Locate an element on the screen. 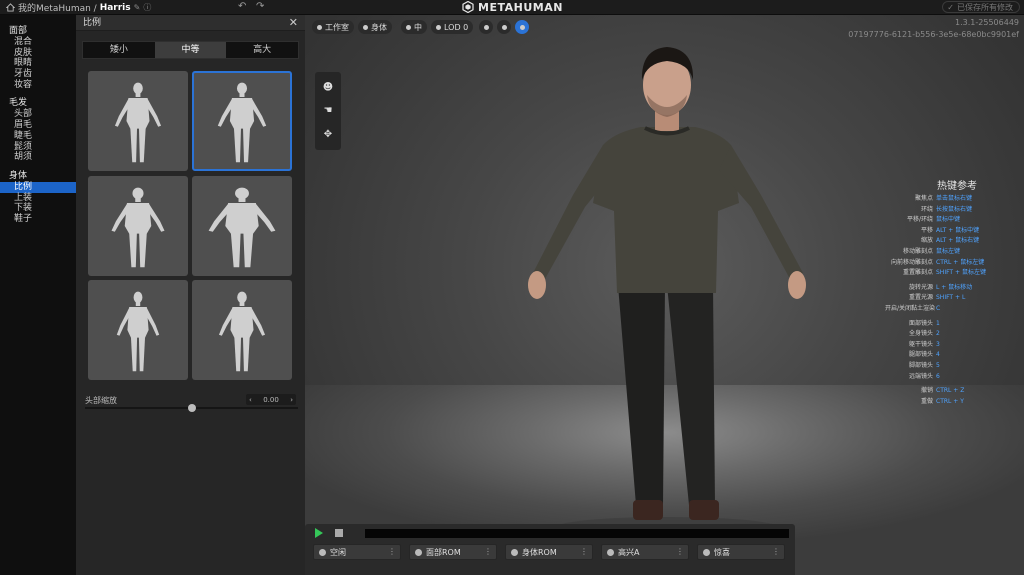 Image resolution: width=1024 pixels, height=575 pixels. animation-label: 身体ROM is located at coordinates (539, 552).